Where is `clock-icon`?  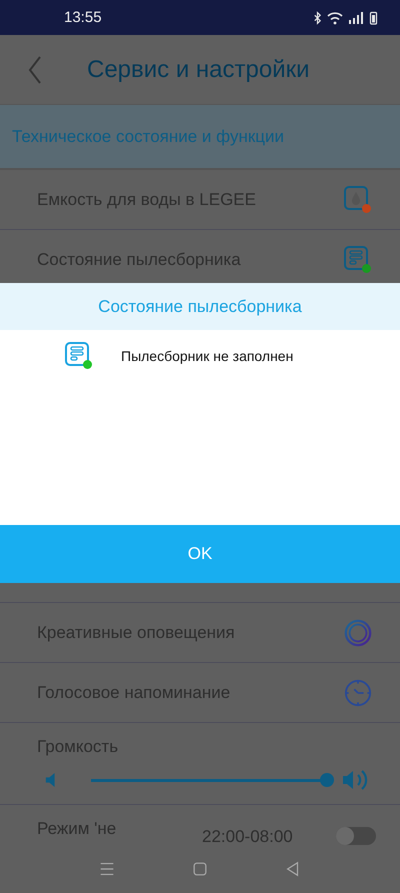
clock-icon is located at coordinates (358, 692).